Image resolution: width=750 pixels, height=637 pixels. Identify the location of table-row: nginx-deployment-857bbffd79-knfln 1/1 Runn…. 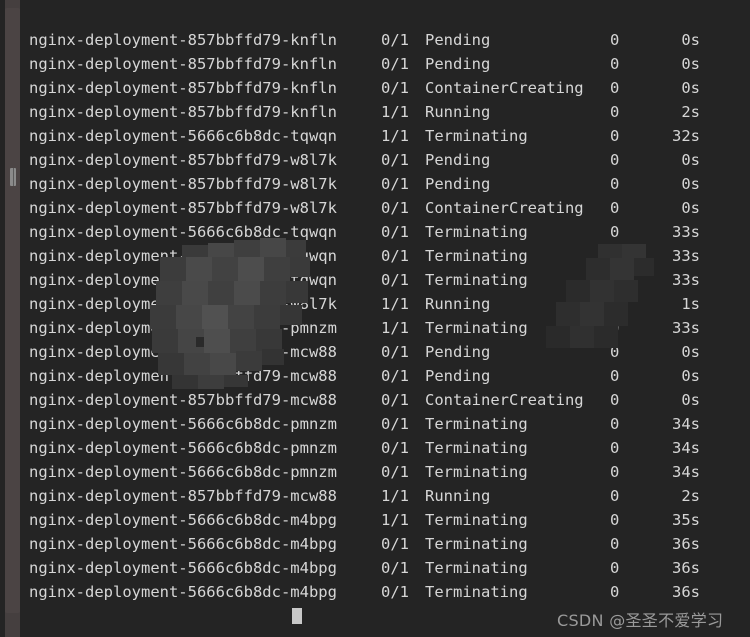
(375, 112).